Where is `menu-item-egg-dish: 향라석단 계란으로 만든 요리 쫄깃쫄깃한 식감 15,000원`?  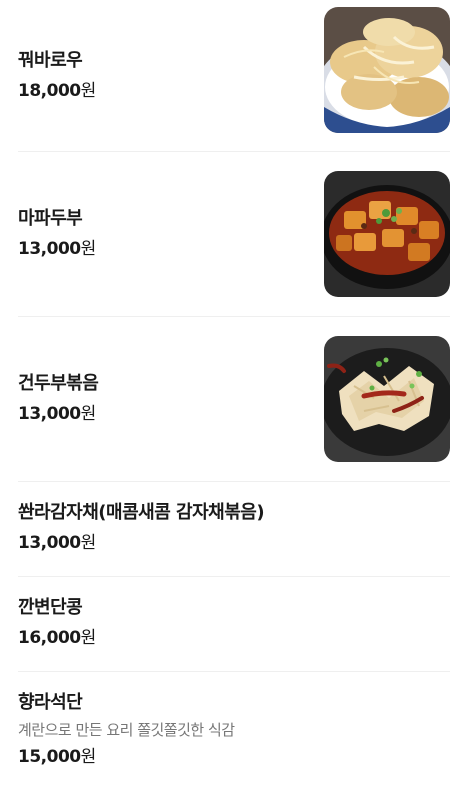
menu-item-egg-dish: 향라석단 계란으로 만든 요리 쫄깃쫄깃한 식감 15,000원 is located at coordinates (234, 729).